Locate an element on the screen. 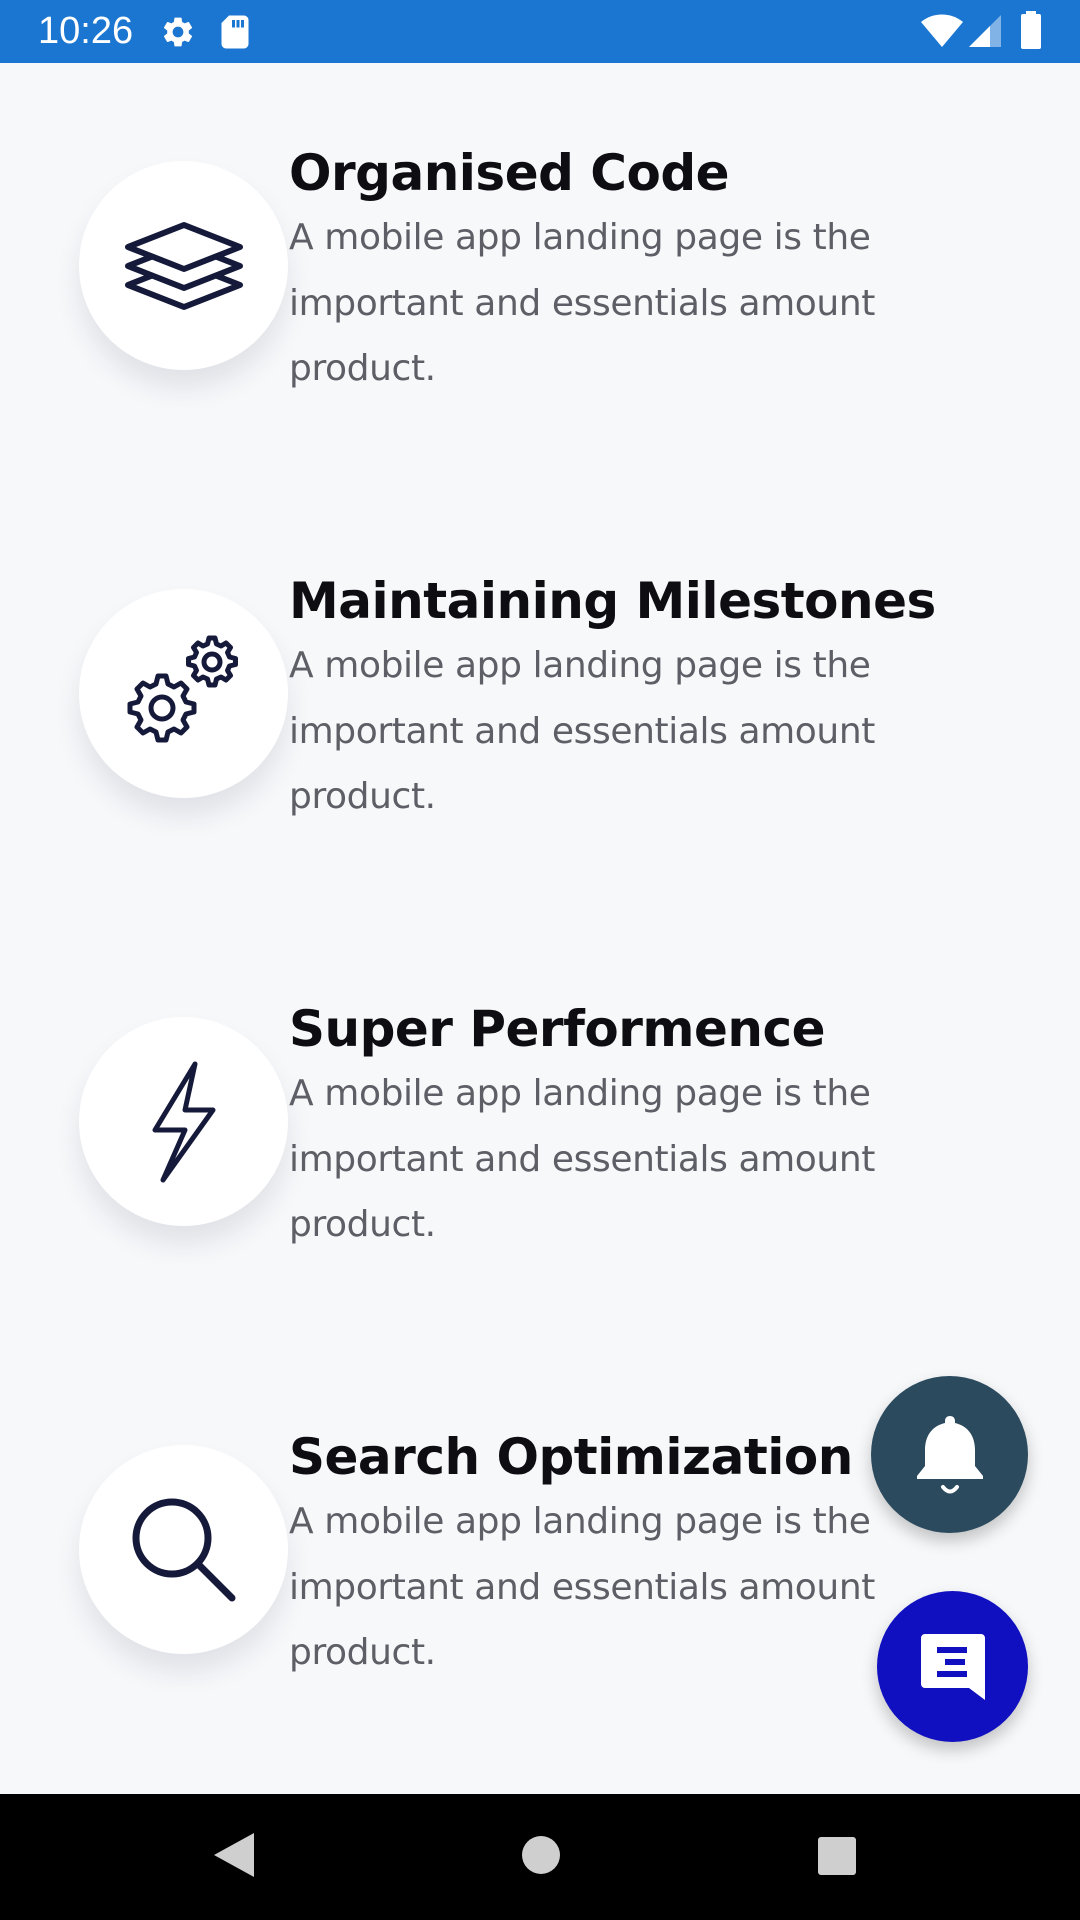  search-icon is located at coordinates (183, 1549).